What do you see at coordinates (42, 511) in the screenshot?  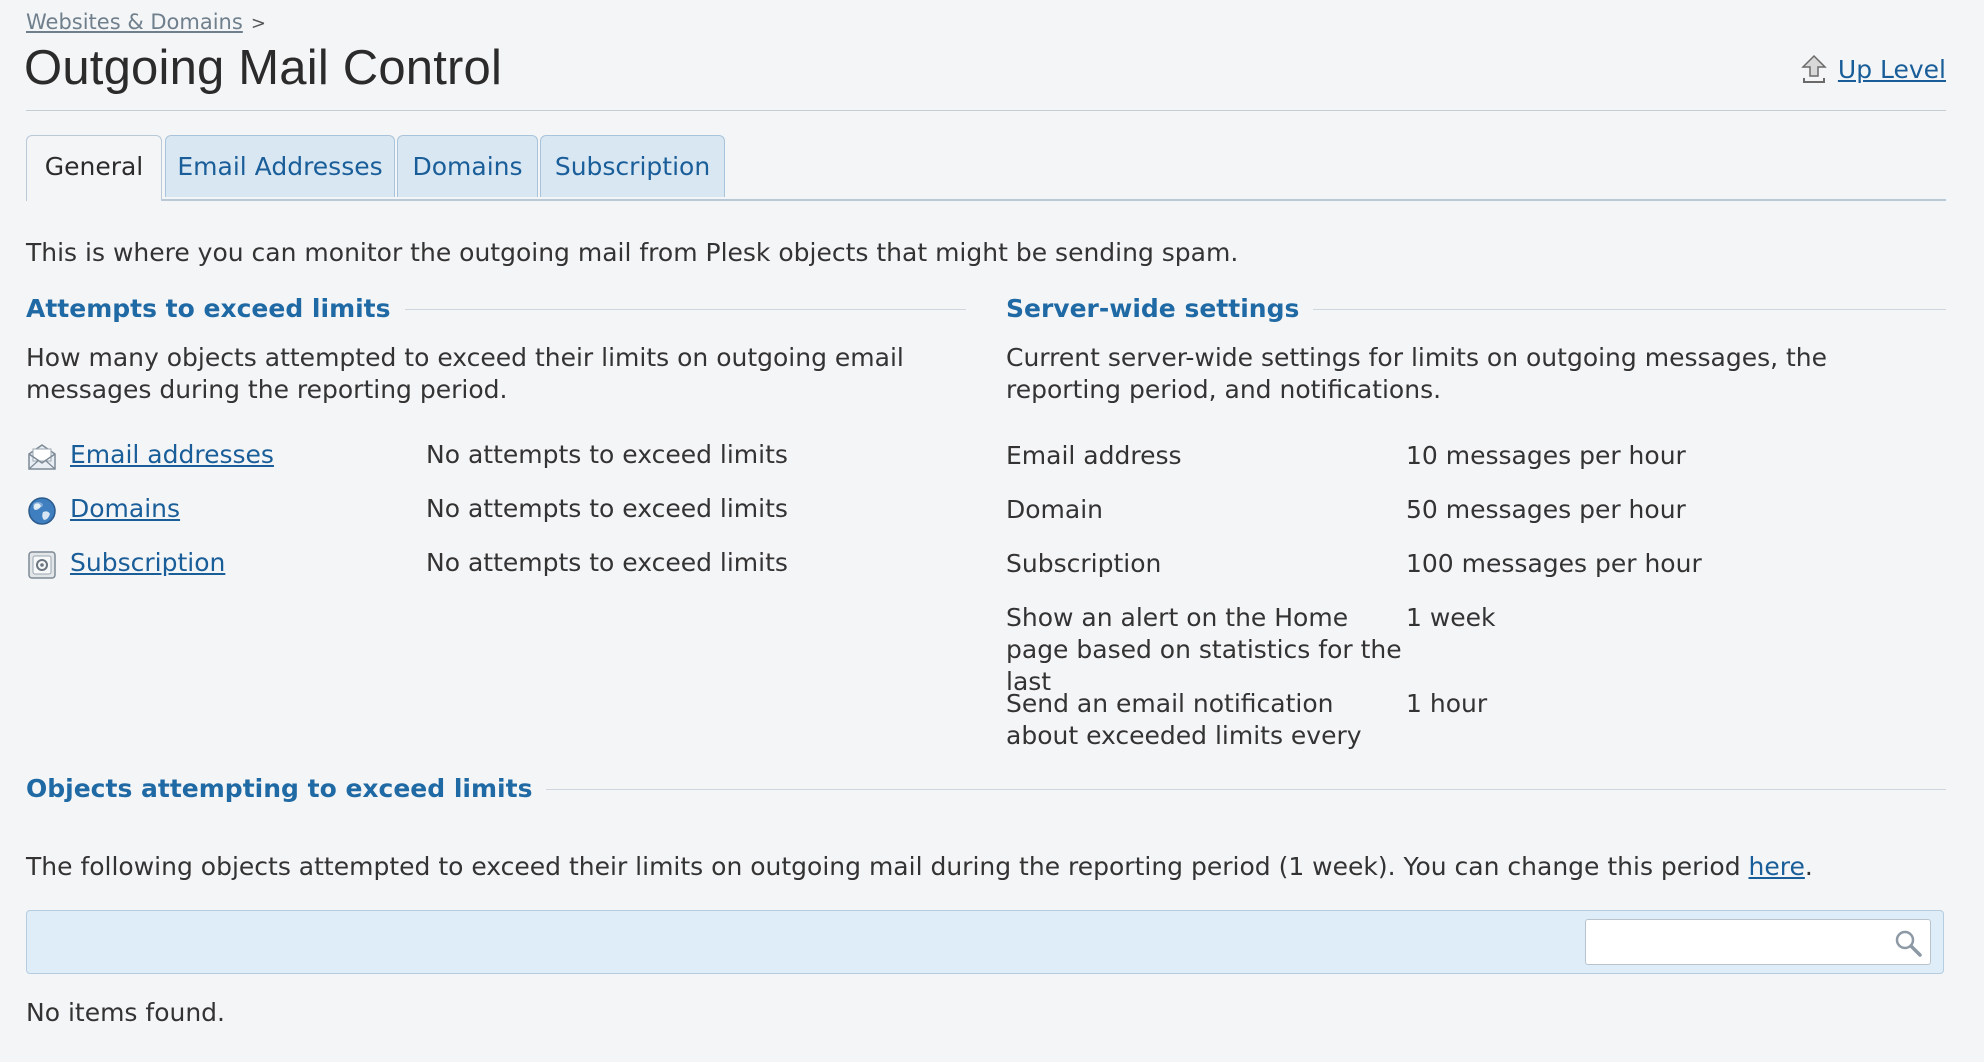 I see `globe-icon` at bounding box center [42, 511].